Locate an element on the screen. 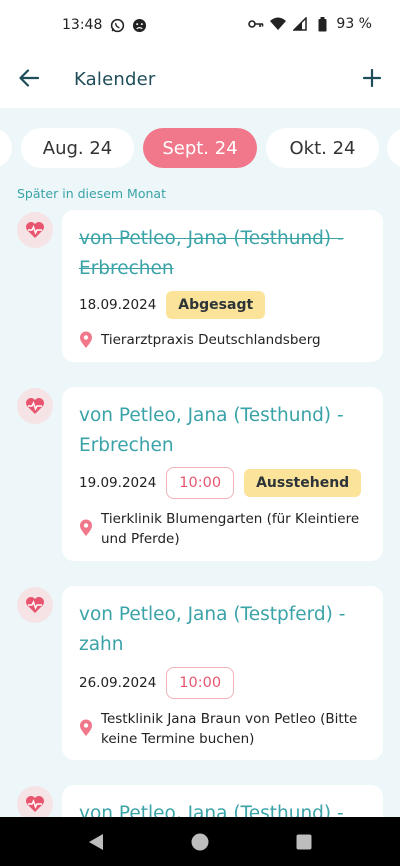 The width and height of the screenshot is (400, 866). status-badge: Abgesagt is located at coordinates (216, 305).